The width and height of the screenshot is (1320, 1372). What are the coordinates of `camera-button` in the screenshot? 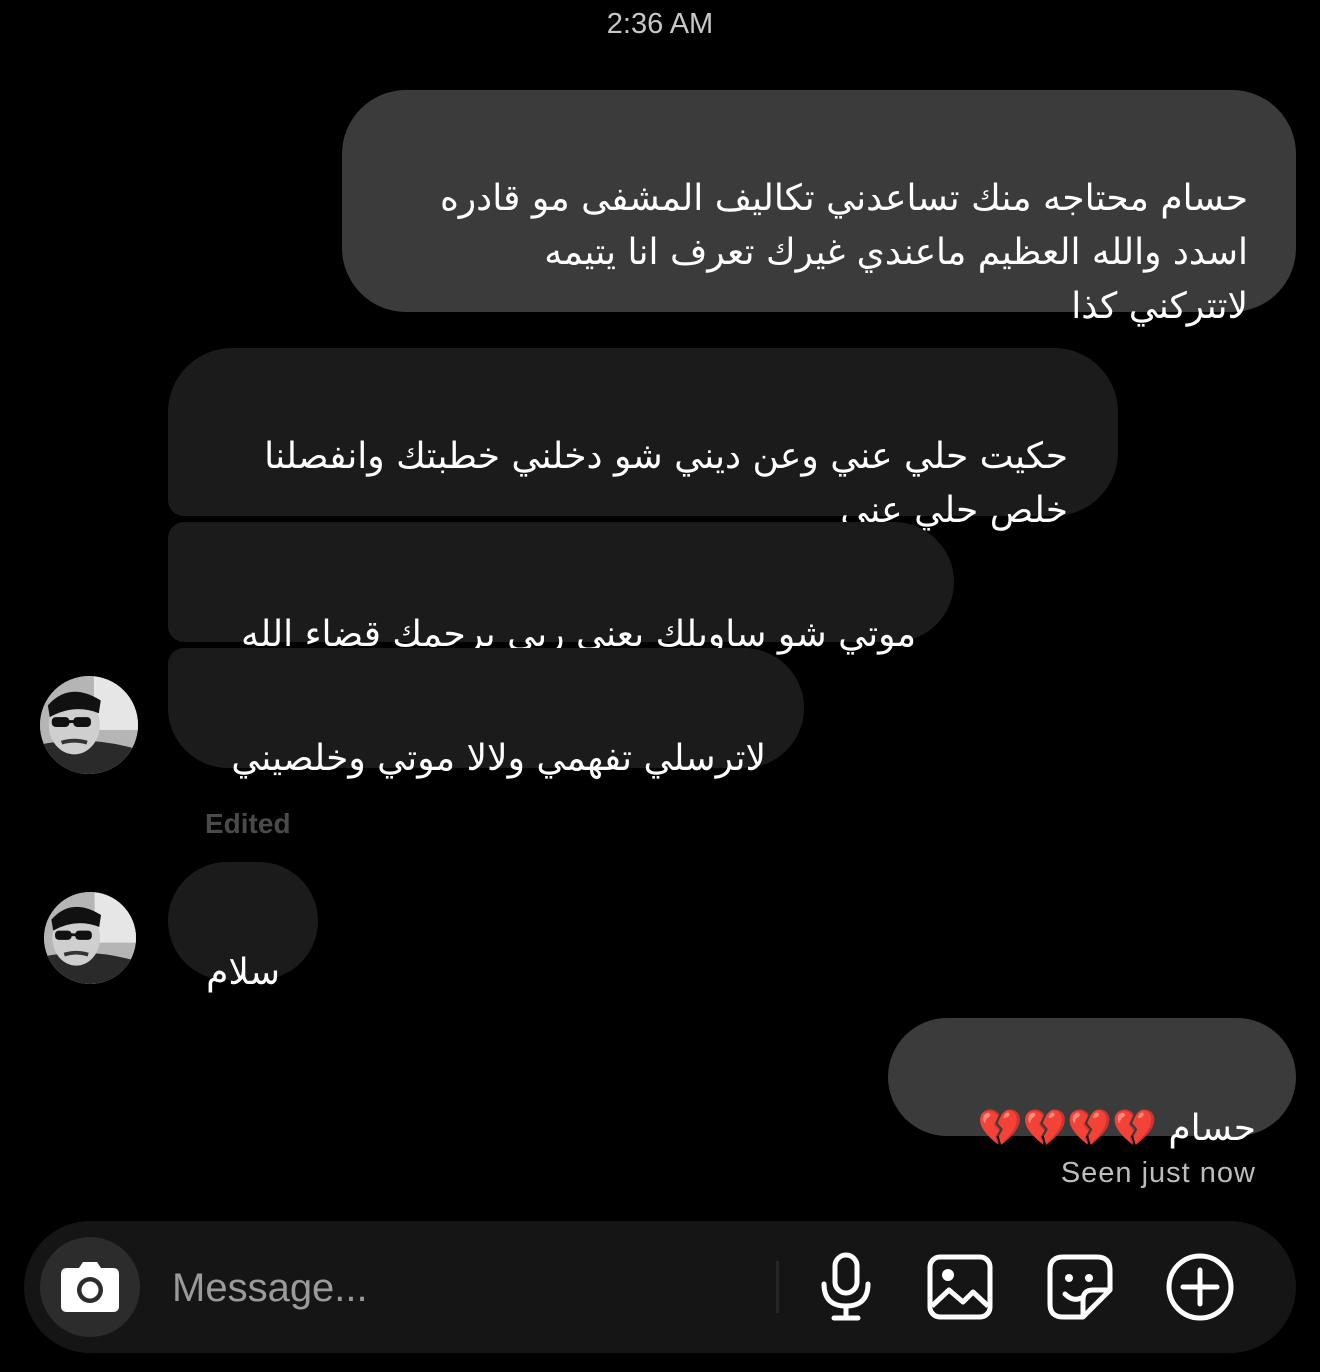 It's located at (90, 1287).